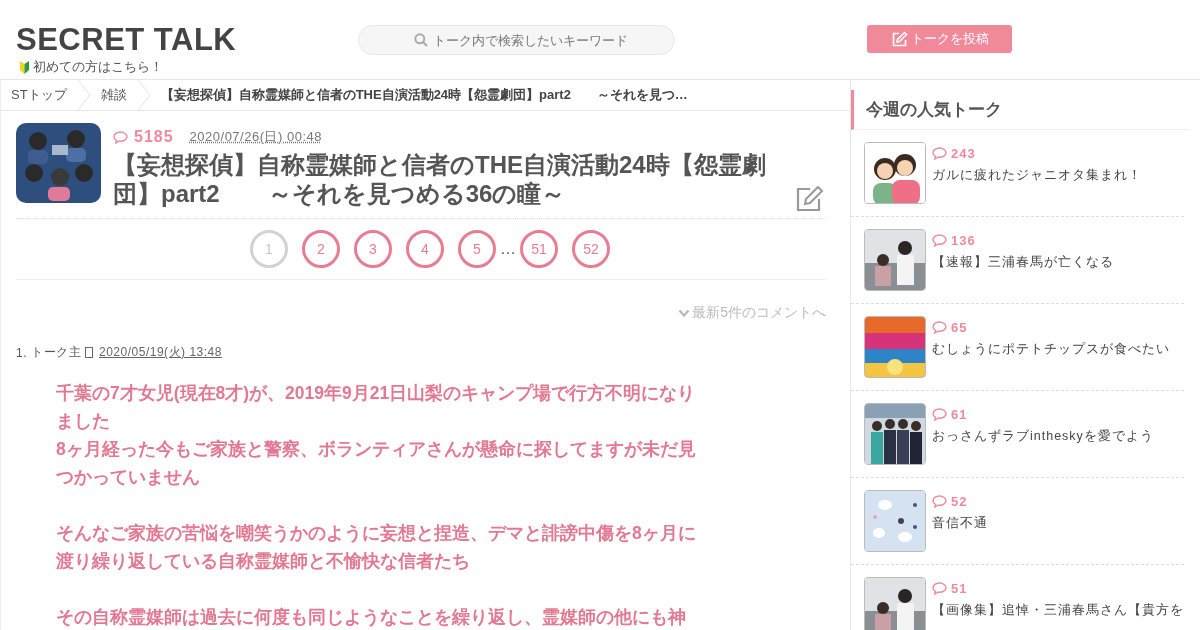 This screenshot has height=630, width=1200. What do you see at coordinates (1043, 436) in the screenshot?
I see `talk-title-link: おっさんずラブintheskyを愛でよう` at bounding box center [1043, 436].